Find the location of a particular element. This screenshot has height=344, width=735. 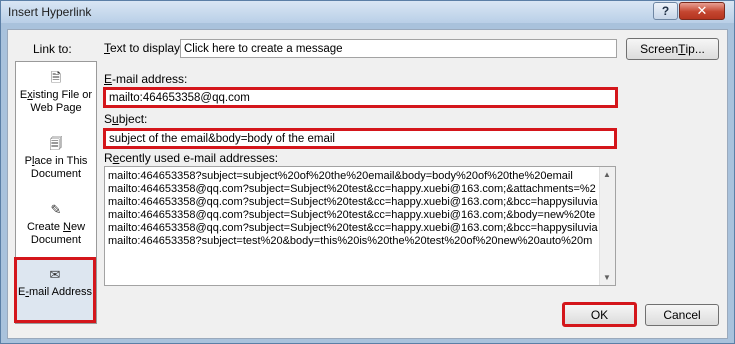

close-icon: ✕ is located at coordinates (702, 10).